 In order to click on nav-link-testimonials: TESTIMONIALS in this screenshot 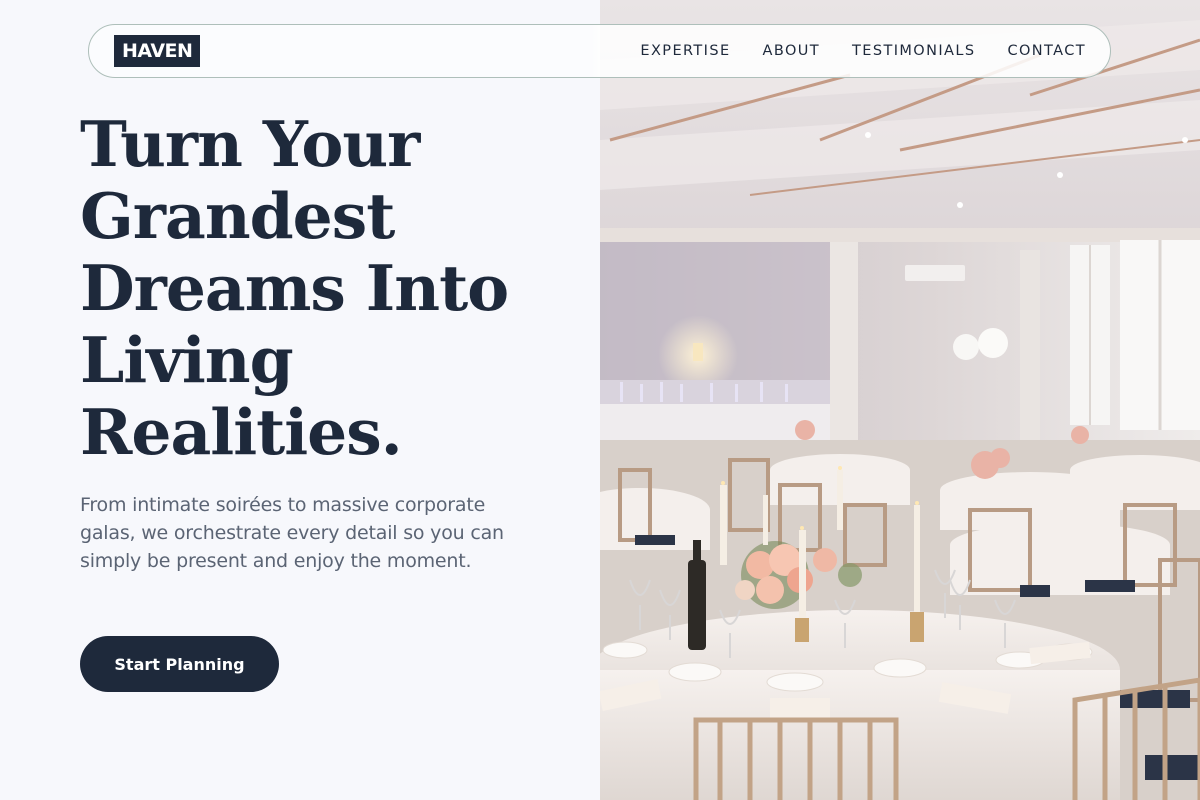, I will do `click(913, 51)`.